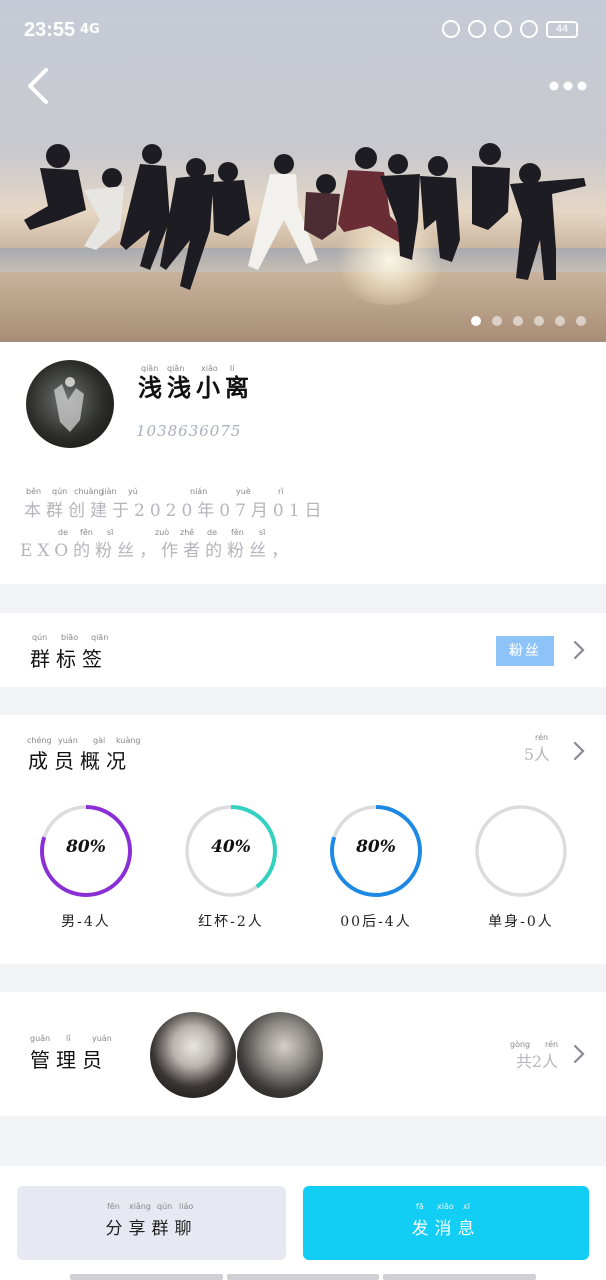 The image size is (606, 1280). I want to click on msg-pinyin-3: xī, so click(466, 1206).